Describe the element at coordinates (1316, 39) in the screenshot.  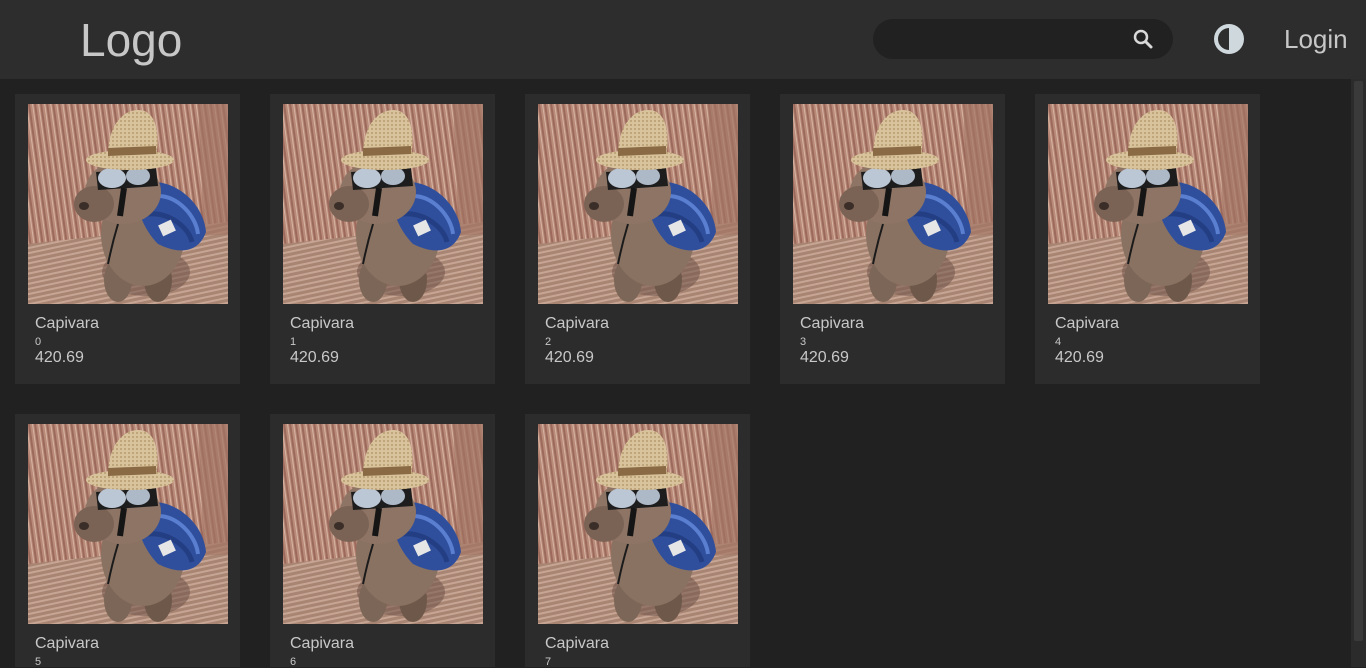
I see `login-link: Login` at that location.